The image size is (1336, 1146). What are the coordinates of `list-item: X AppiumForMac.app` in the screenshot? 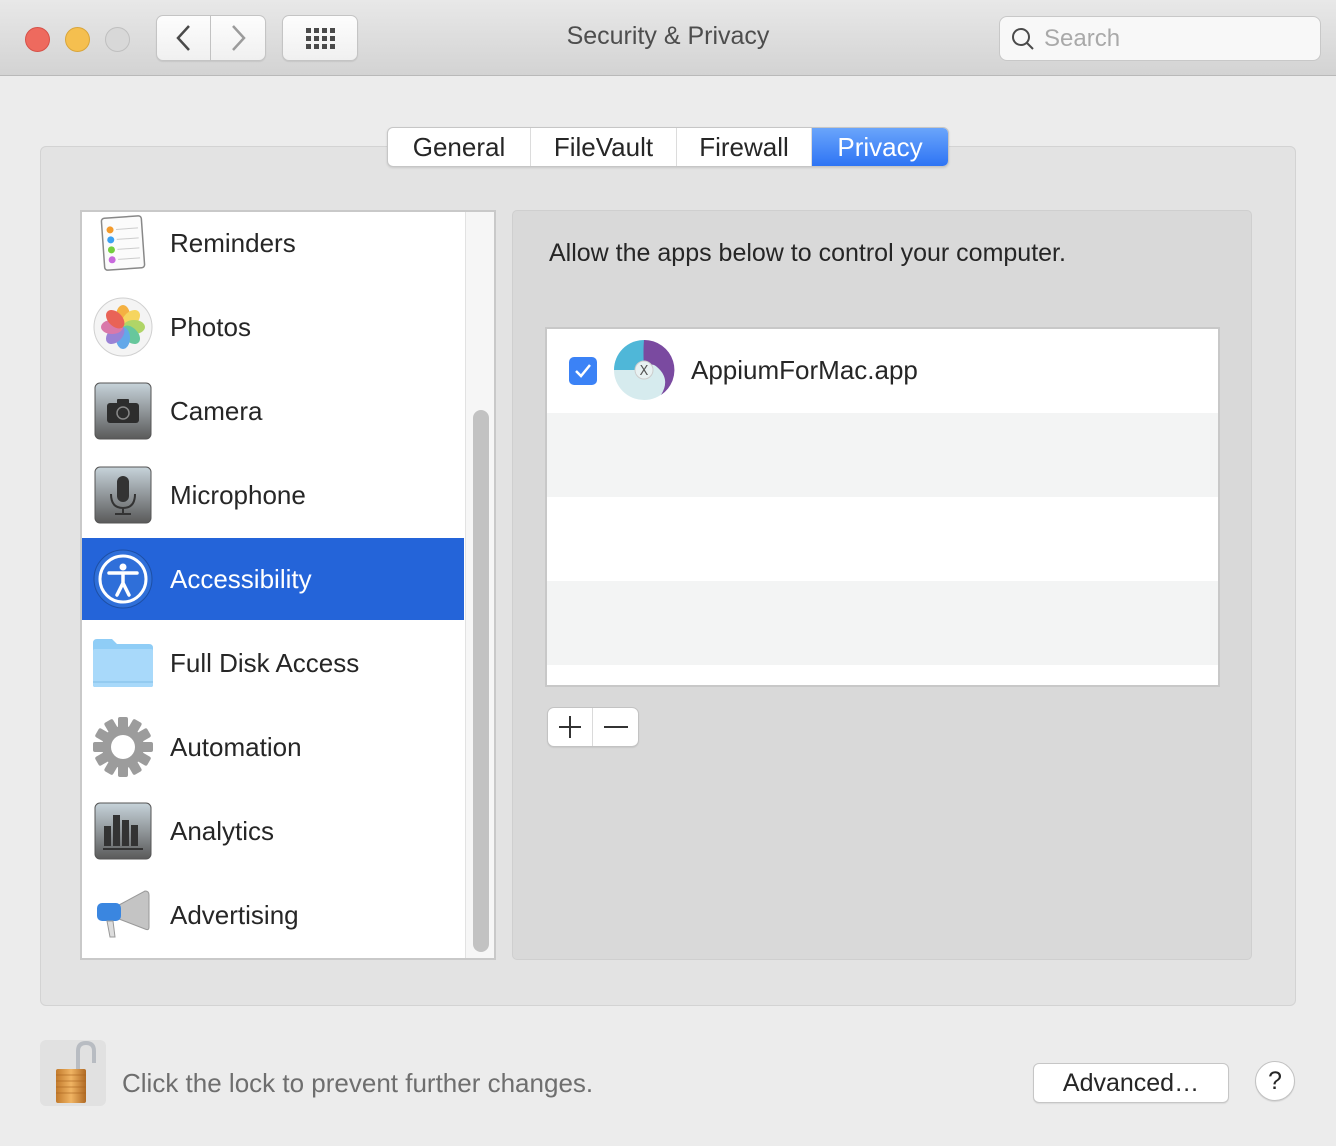 It's located at (882, 371).